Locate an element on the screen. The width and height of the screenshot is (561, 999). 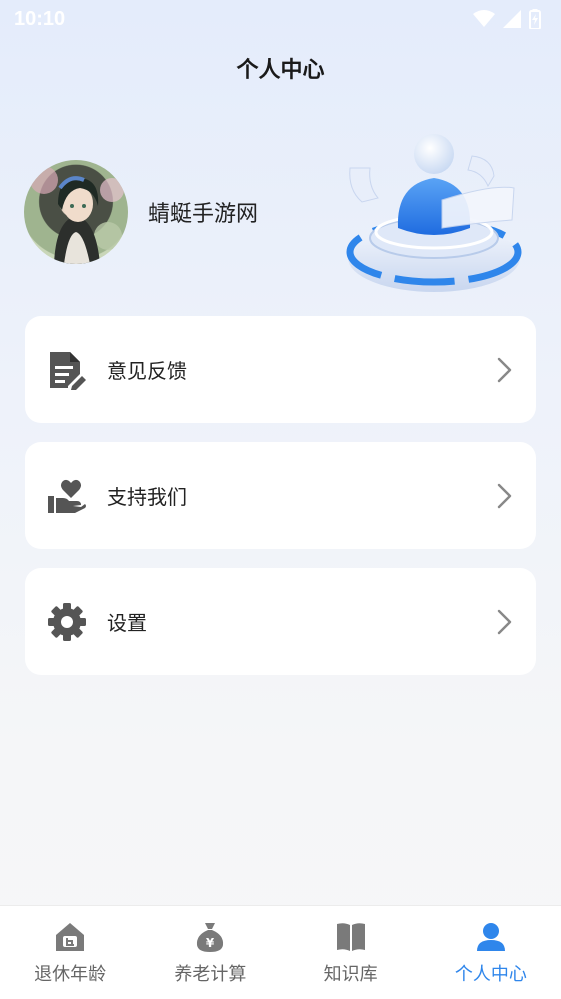
money-bag-icon: ¥ is located at coordinates (210, 937).